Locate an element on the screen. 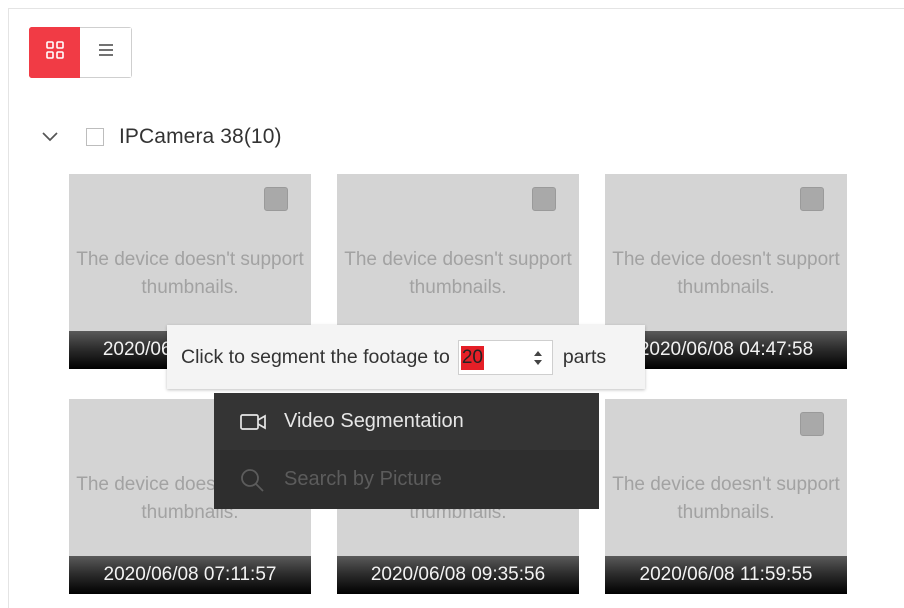  menu-item-video-segmentation: Video Segmentation is located at coordinates (406, 421).